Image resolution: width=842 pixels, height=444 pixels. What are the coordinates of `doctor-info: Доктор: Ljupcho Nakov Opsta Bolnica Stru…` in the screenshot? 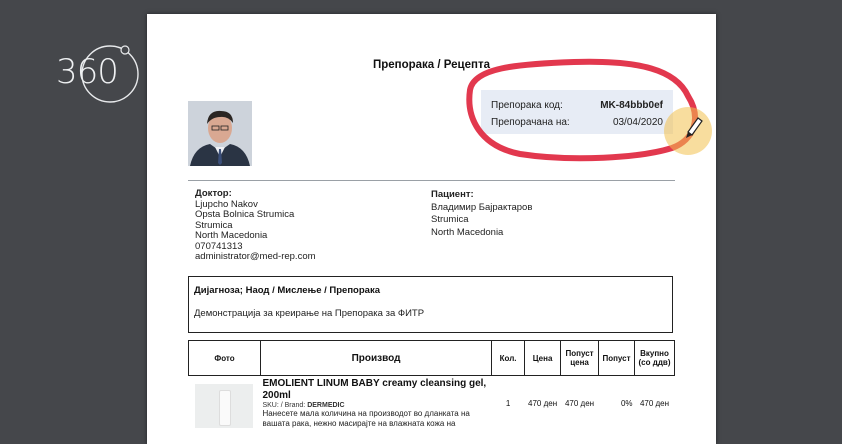 It's located at (255, 225).